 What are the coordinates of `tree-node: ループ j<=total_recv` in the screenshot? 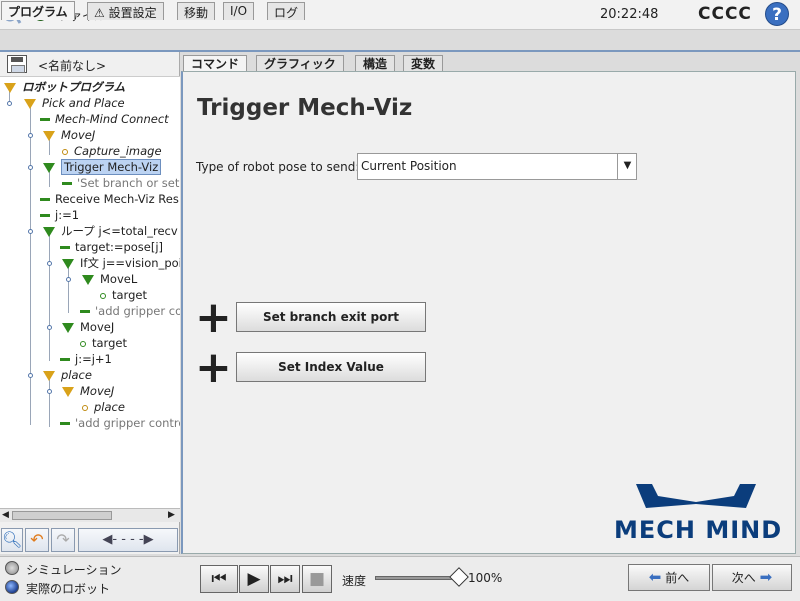 It's located at (110, 231).